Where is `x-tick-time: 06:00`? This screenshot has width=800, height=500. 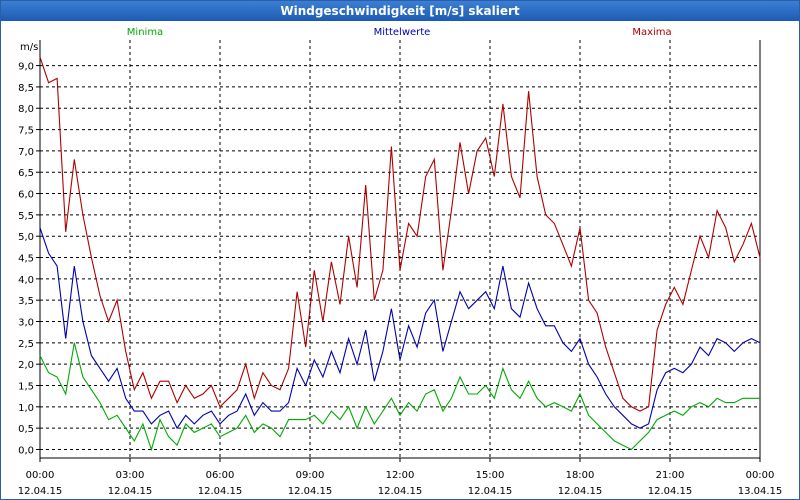 x-tick-time: 06:00 is located at coordinates (220, 475).